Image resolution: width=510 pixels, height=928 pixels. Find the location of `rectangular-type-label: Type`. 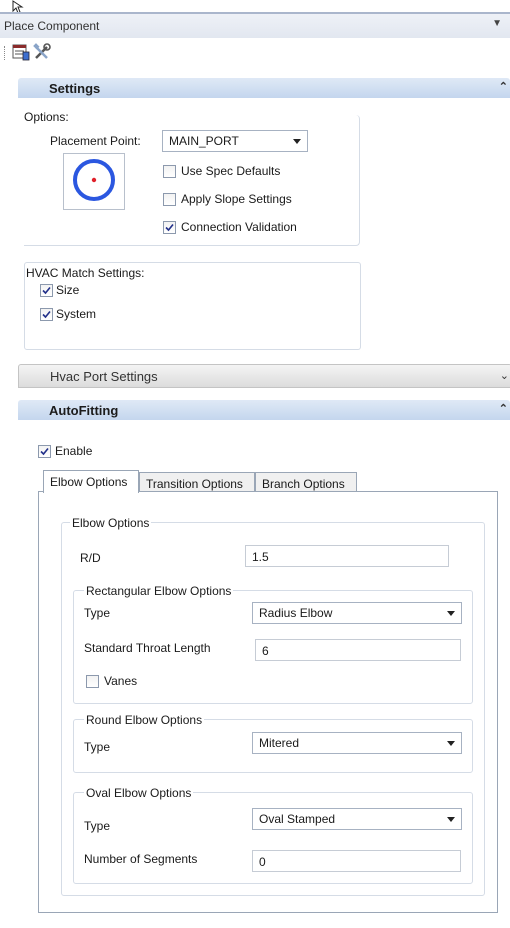

rectangular-type-label: Type is located at coordinates (97, 613).